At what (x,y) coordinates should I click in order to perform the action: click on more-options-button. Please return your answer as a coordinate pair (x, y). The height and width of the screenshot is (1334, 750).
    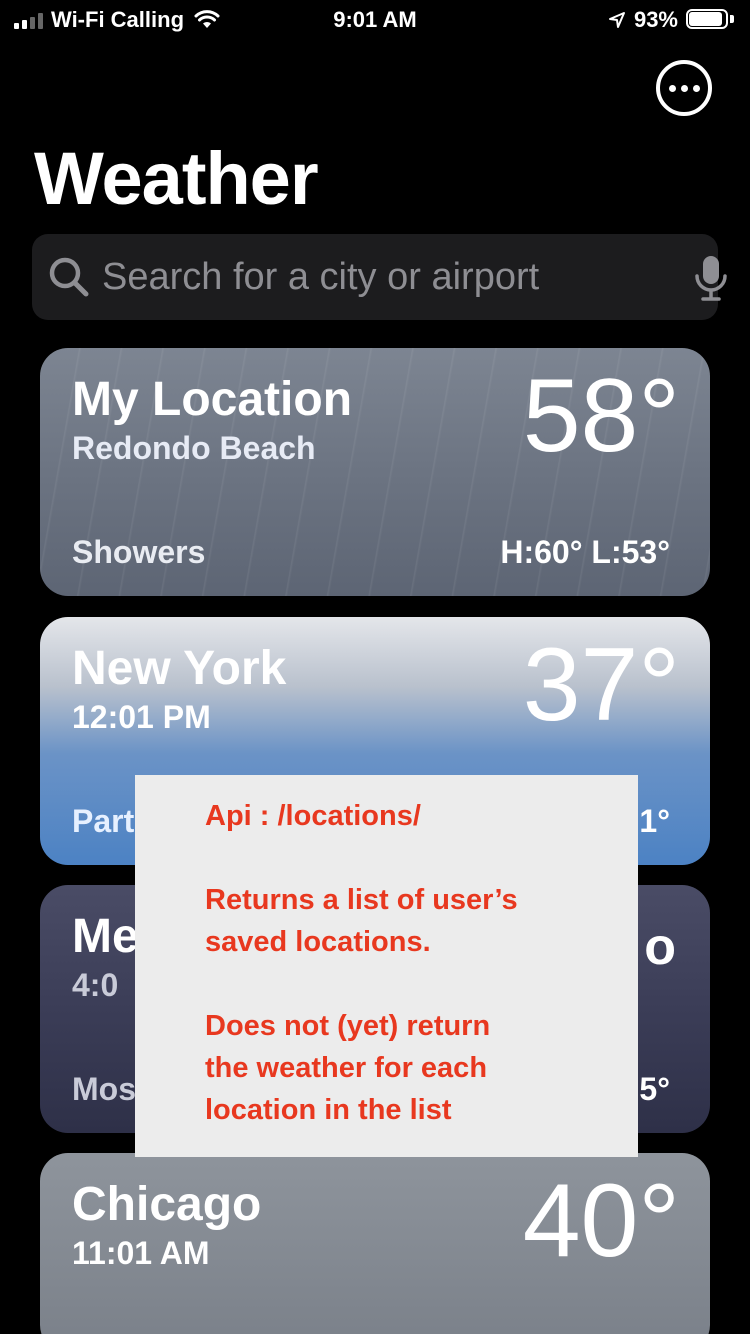
    Looking at the image, I should click on (684, 88).